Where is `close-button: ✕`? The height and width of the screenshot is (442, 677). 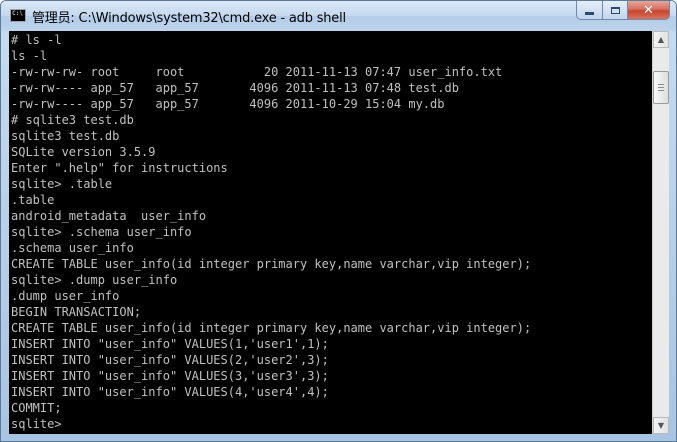 close-button: ✕ is located at coordinates (648, 10).